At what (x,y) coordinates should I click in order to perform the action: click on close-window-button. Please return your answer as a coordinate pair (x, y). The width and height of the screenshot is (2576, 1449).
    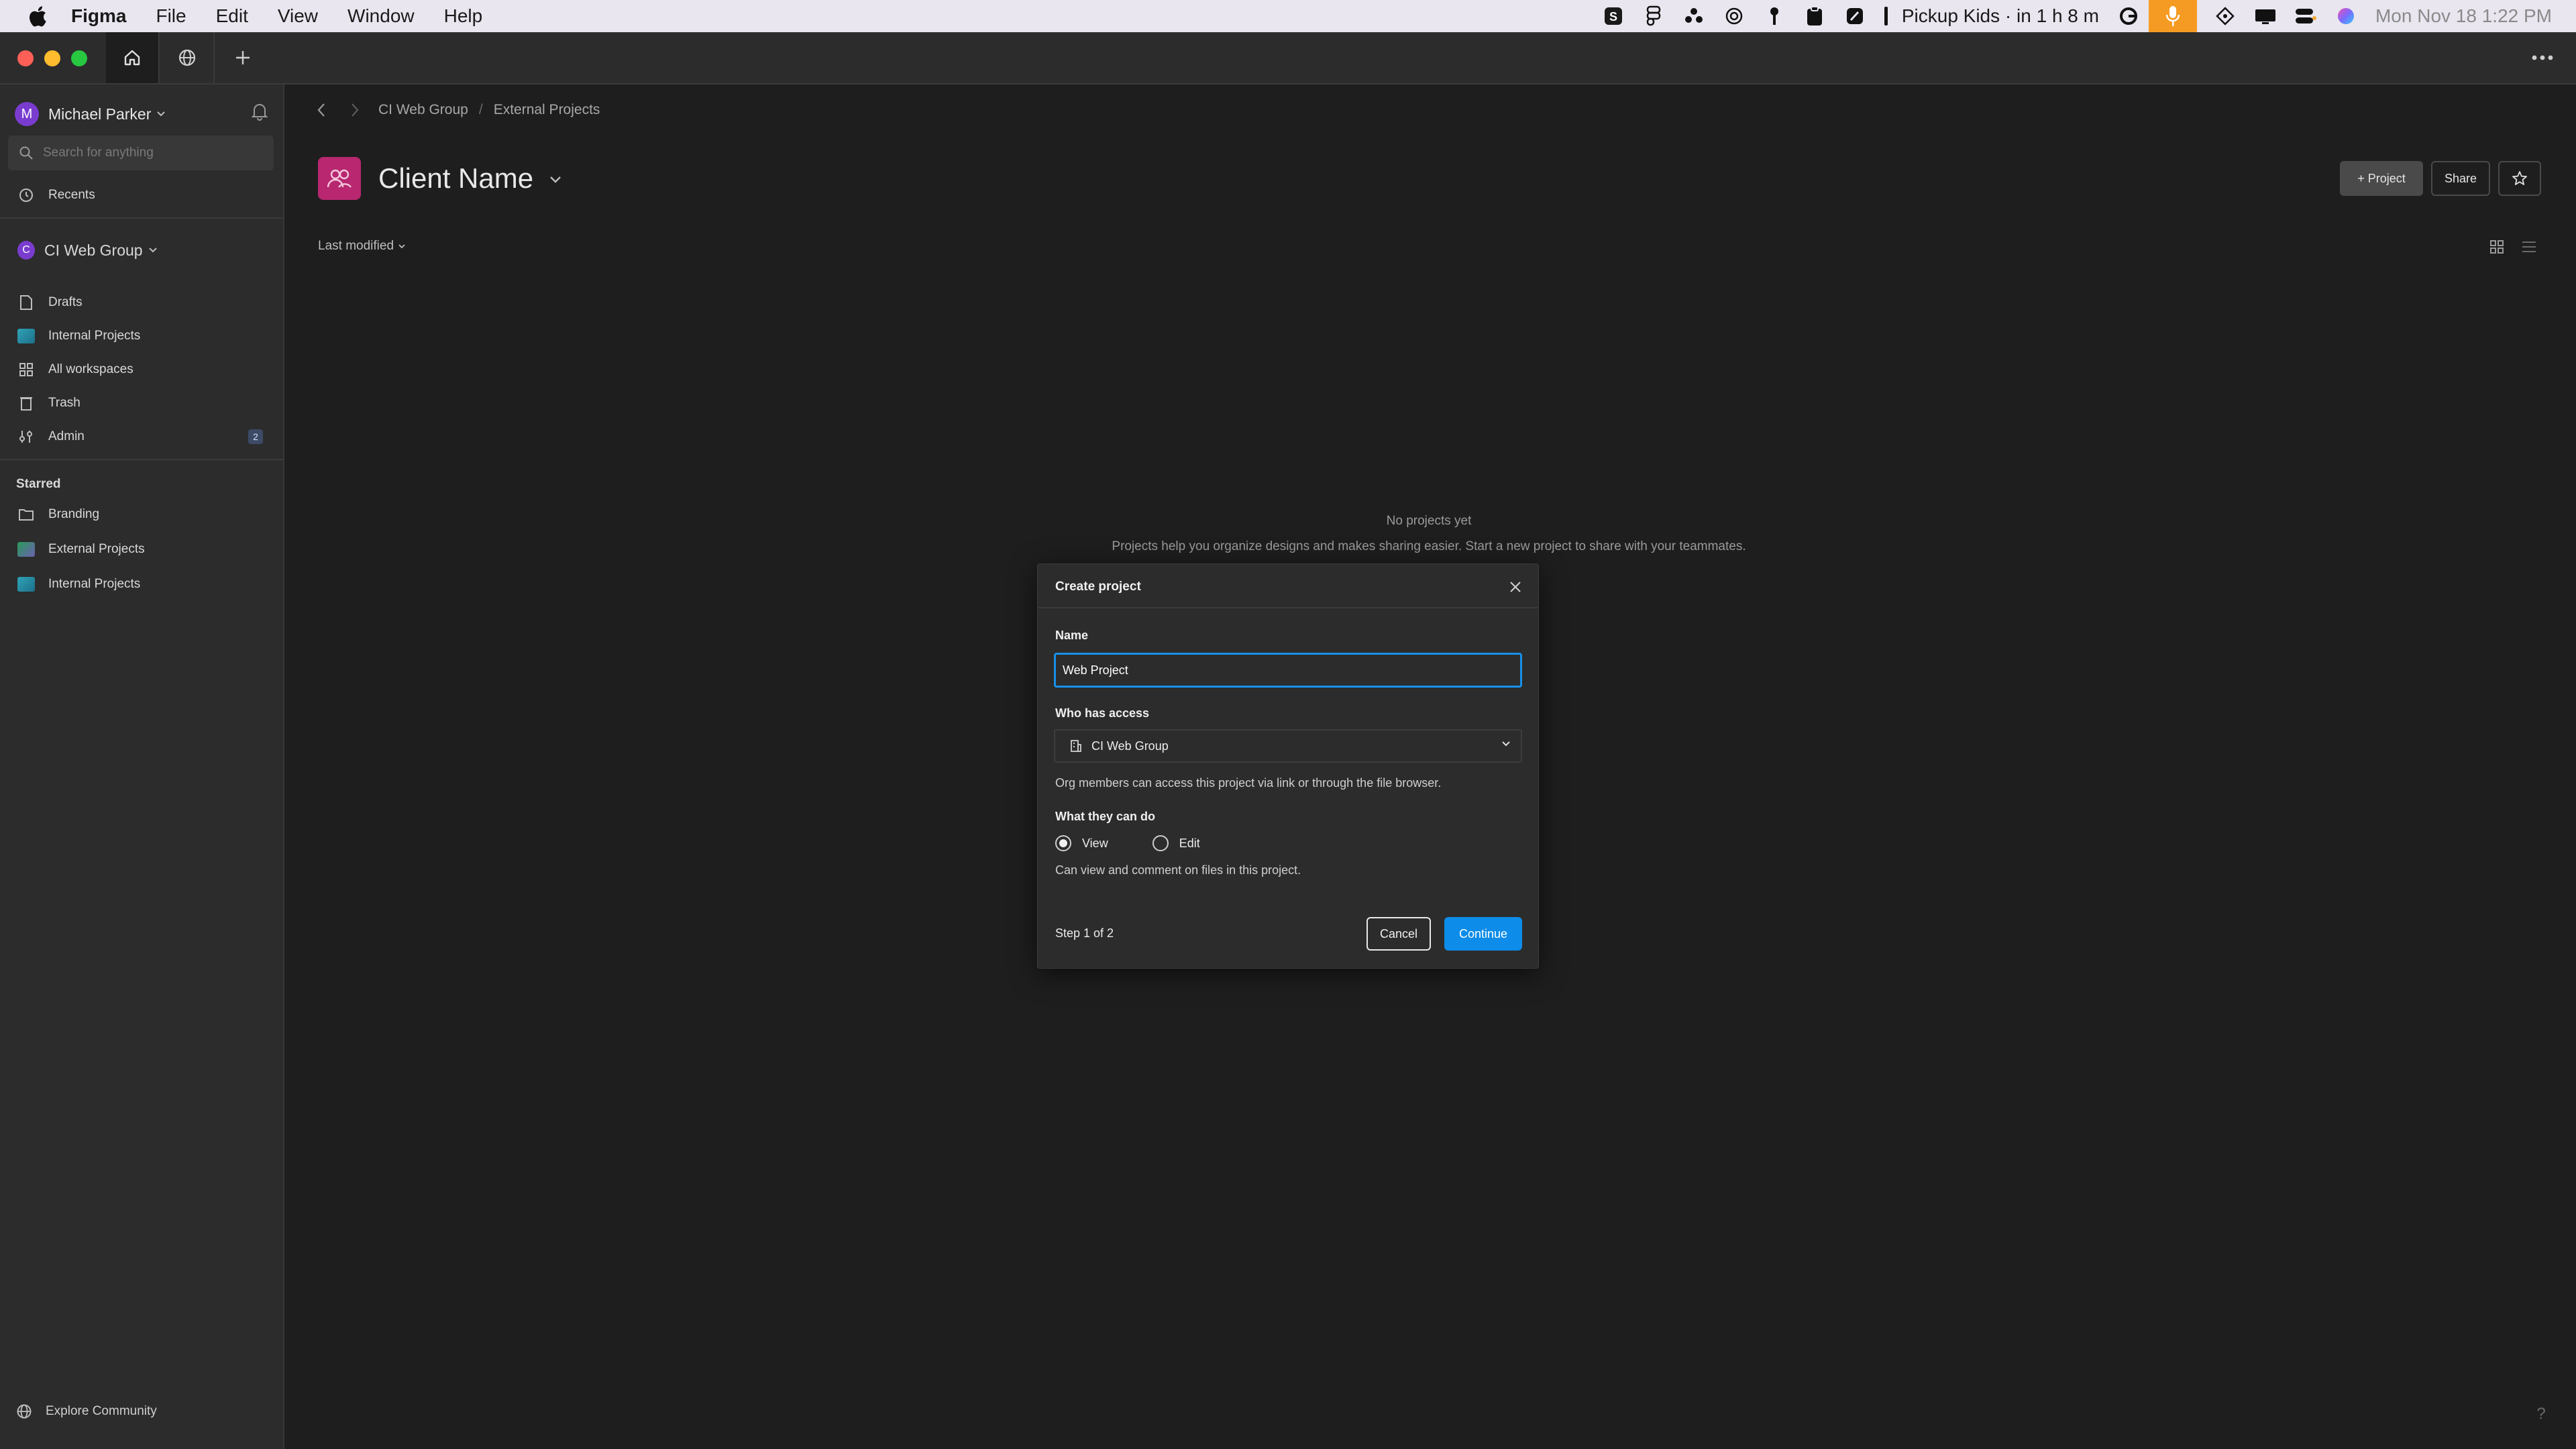
    Looking at the image, I should click on (25, 58).